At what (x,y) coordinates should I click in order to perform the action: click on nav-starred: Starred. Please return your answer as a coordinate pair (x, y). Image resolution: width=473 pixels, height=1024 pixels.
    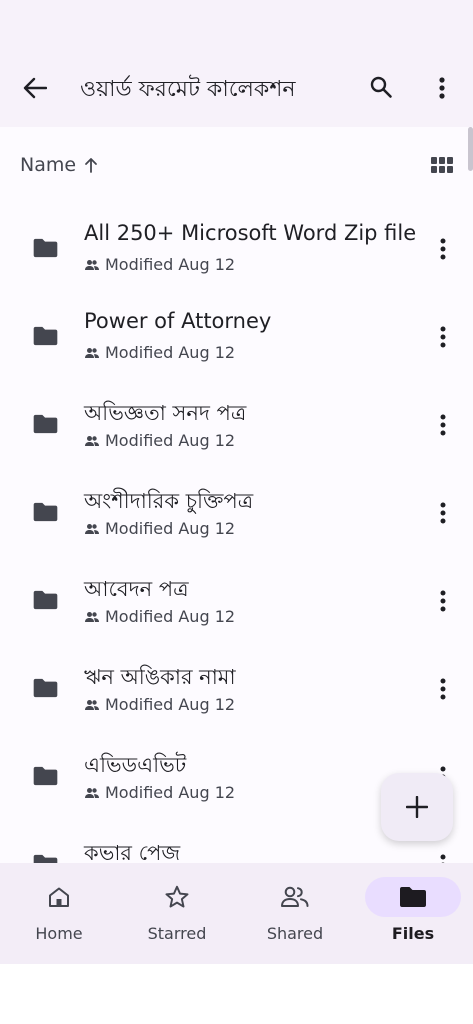
    Looking at the image, I should click on (177, 913).